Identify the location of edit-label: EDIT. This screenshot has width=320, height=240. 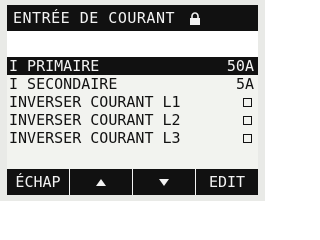
(227, 182).